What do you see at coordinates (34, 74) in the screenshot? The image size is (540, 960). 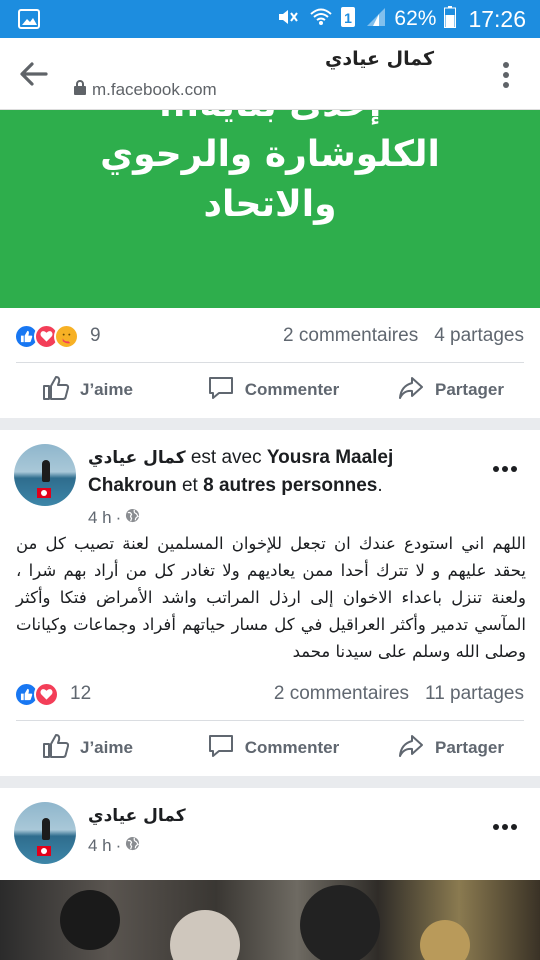 I see `back-arrow-icon` at bounding box center [34, 74].